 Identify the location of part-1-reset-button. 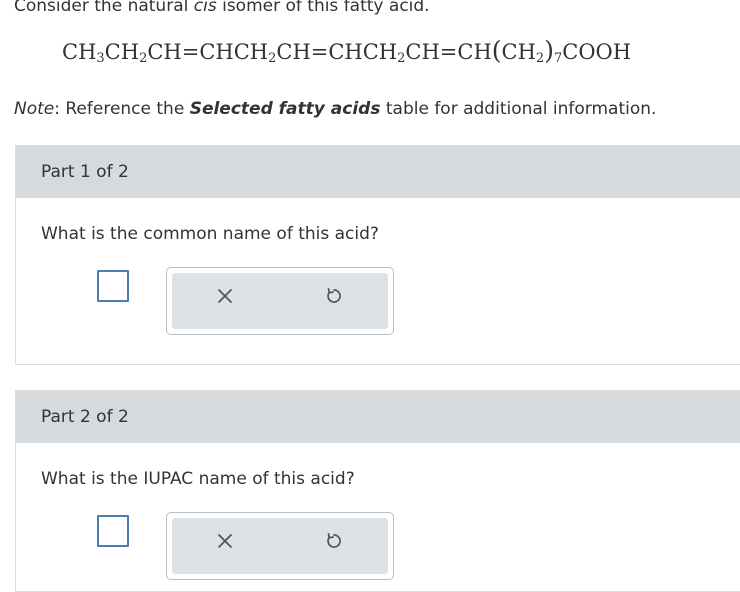
(334, 296).